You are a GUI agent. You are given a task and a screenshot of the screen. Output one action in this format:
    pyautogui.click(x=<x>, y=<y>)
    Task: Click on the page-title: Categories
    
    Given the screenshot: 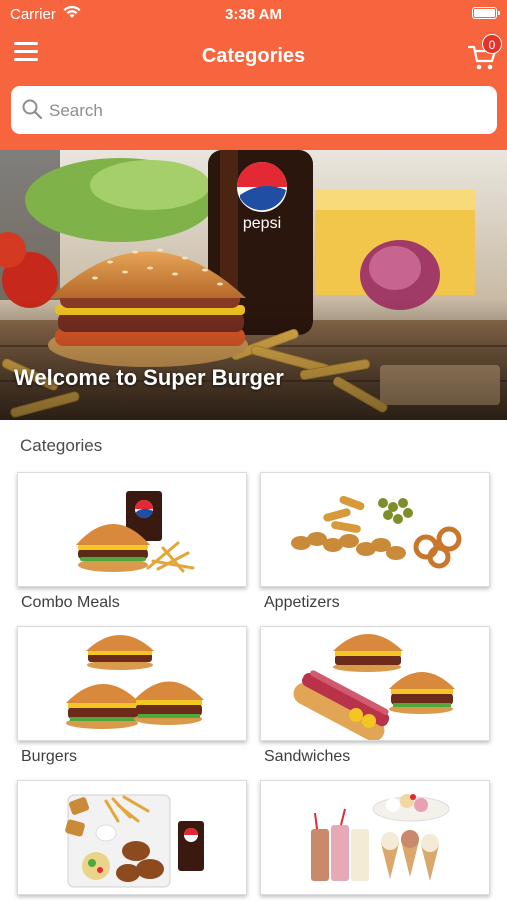 What is the action you would take?
    pyautogui.click(x=253, y=56)
    